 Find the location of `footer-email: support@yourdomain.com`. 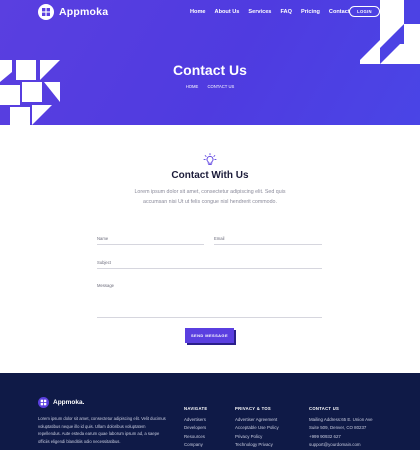

footer-email: support@yourdomain.com is located at coordinates (341, 445).